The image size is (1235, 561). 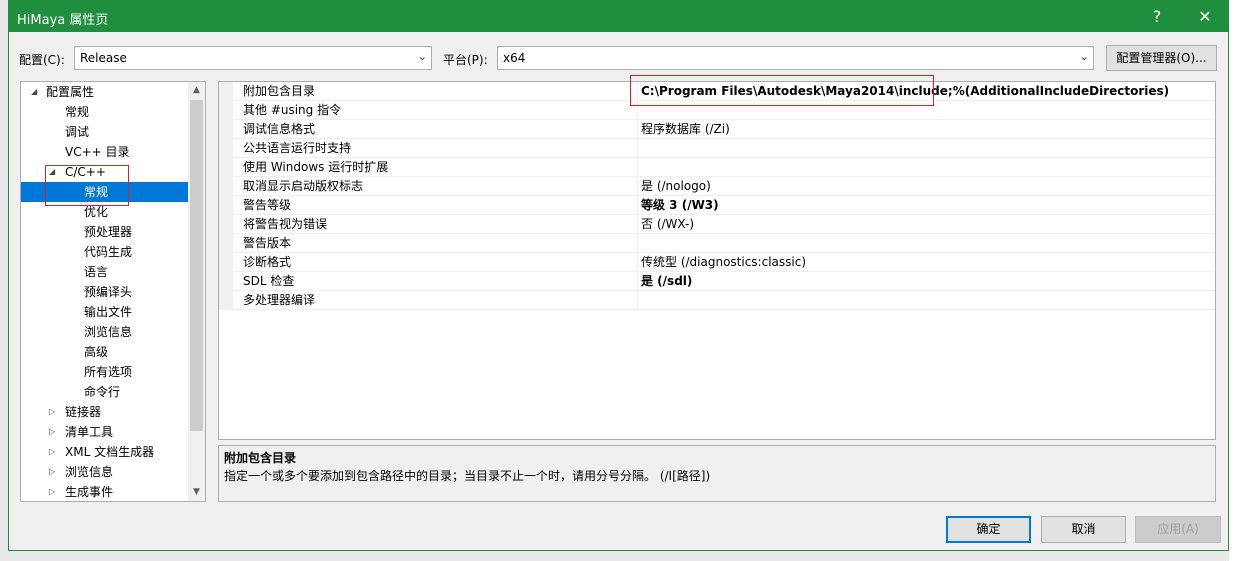 What do you see at coordinates (196, 265) in the screenshot?
I see `scrollbar-thumb` at bounding box center [196, 265].